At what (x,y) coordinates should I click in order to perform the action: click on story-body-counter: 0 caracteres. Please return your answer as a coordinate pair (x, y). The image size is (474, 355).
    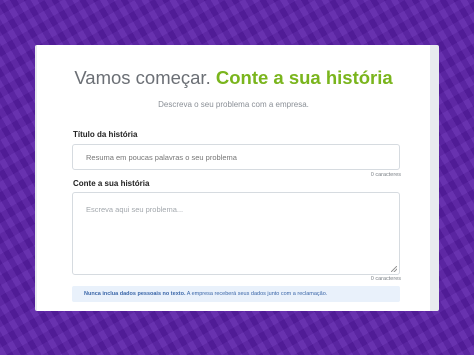
    Looking at the image, I should click on (385, 279).